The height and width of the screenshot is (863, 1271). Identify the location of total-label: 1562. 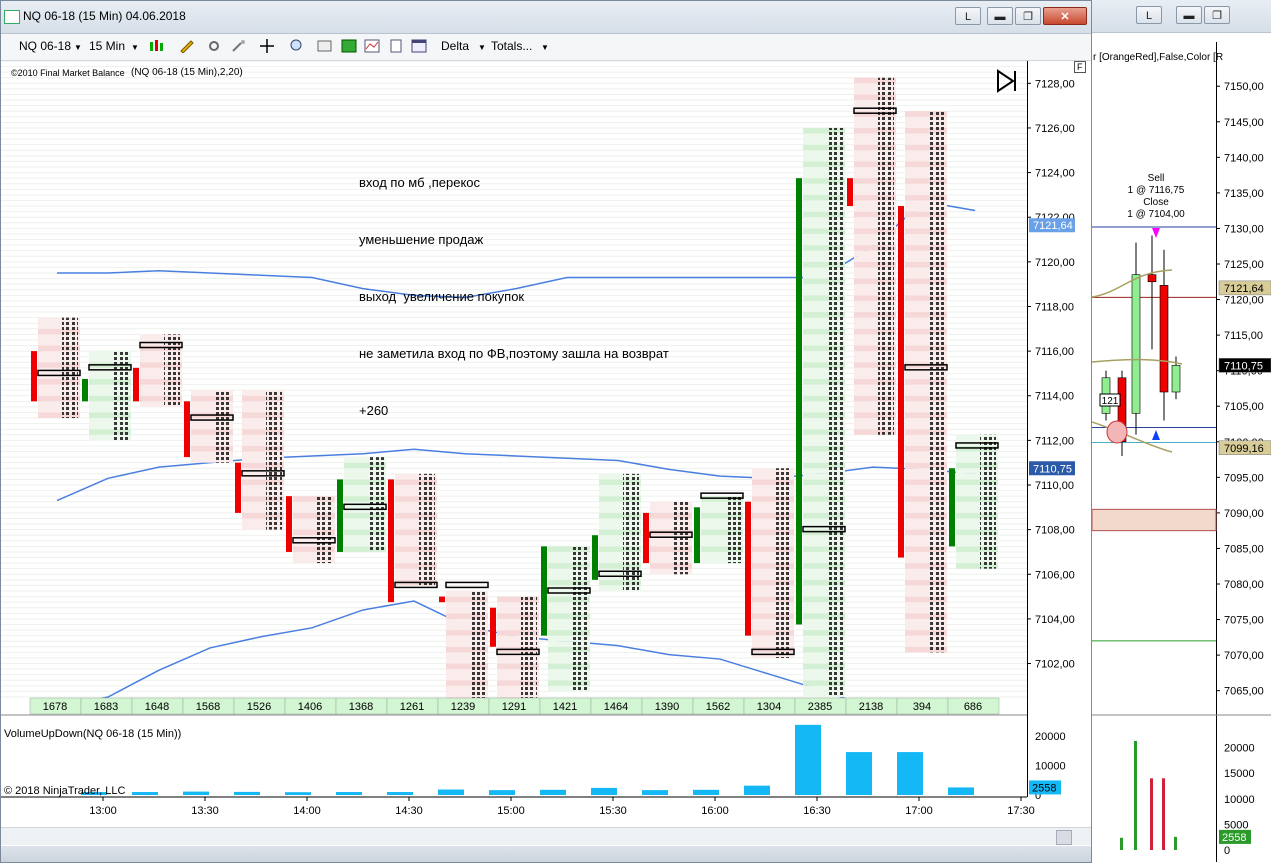
(718, 707).